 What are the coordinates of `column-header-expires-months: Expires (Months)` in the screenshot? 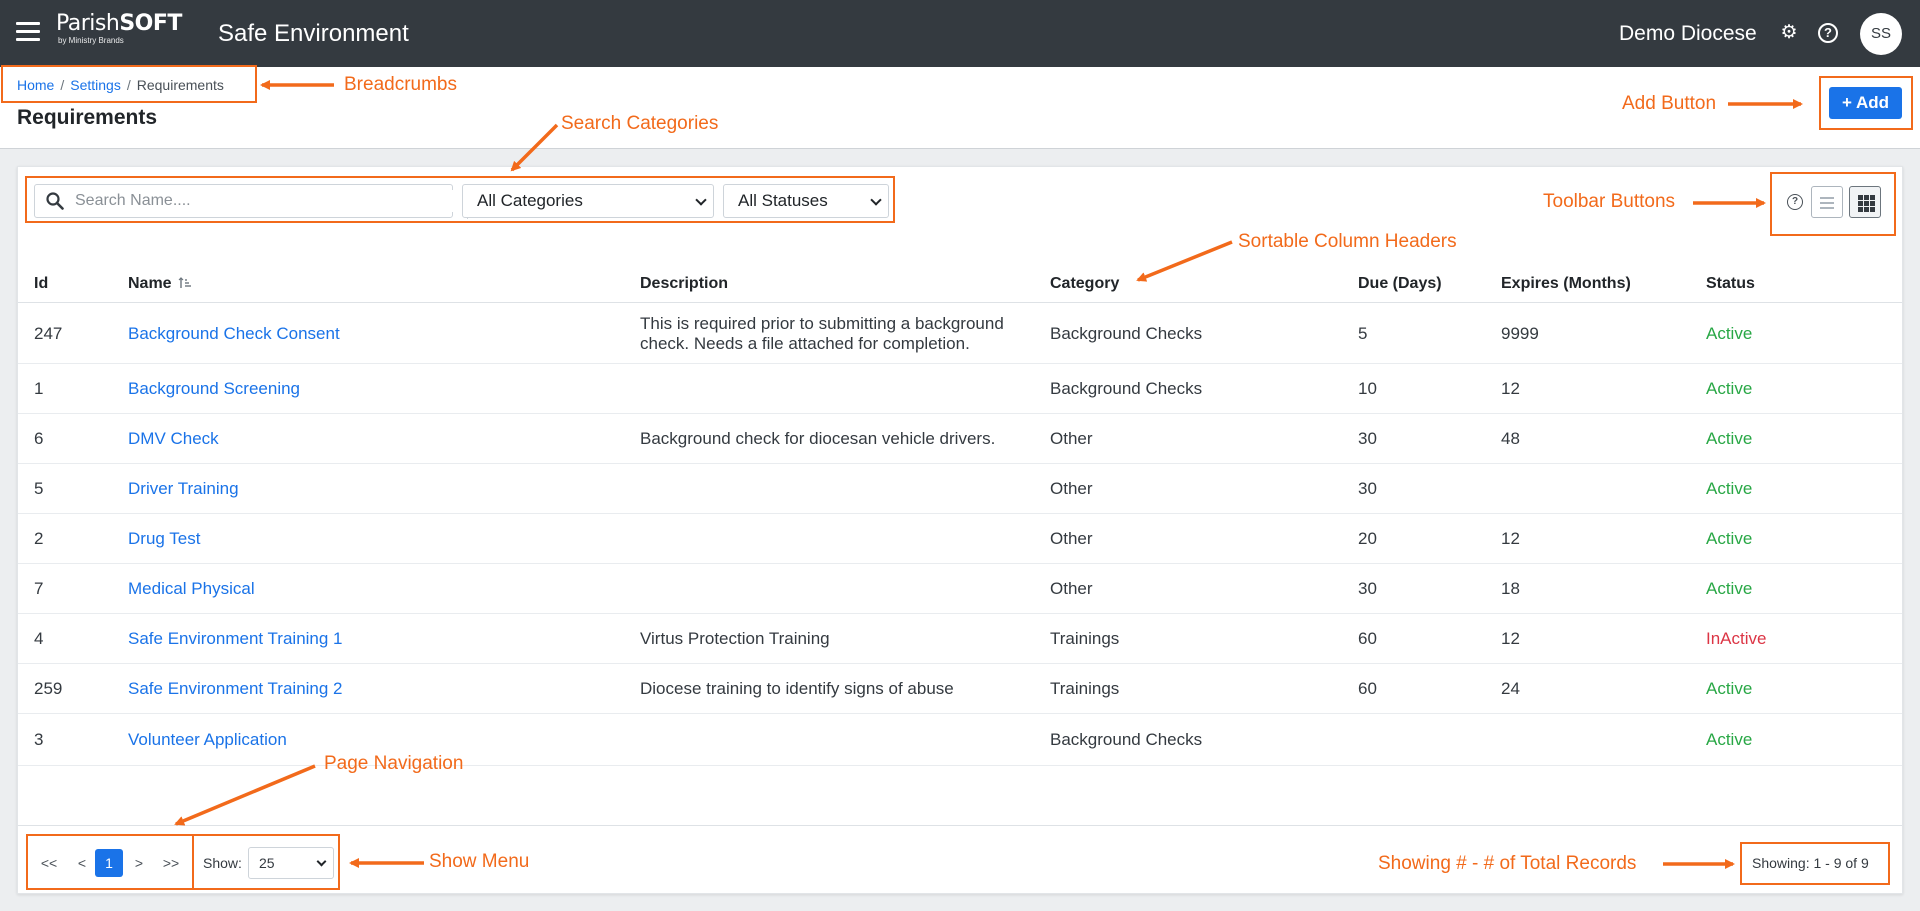 It's located at (1566, 284).